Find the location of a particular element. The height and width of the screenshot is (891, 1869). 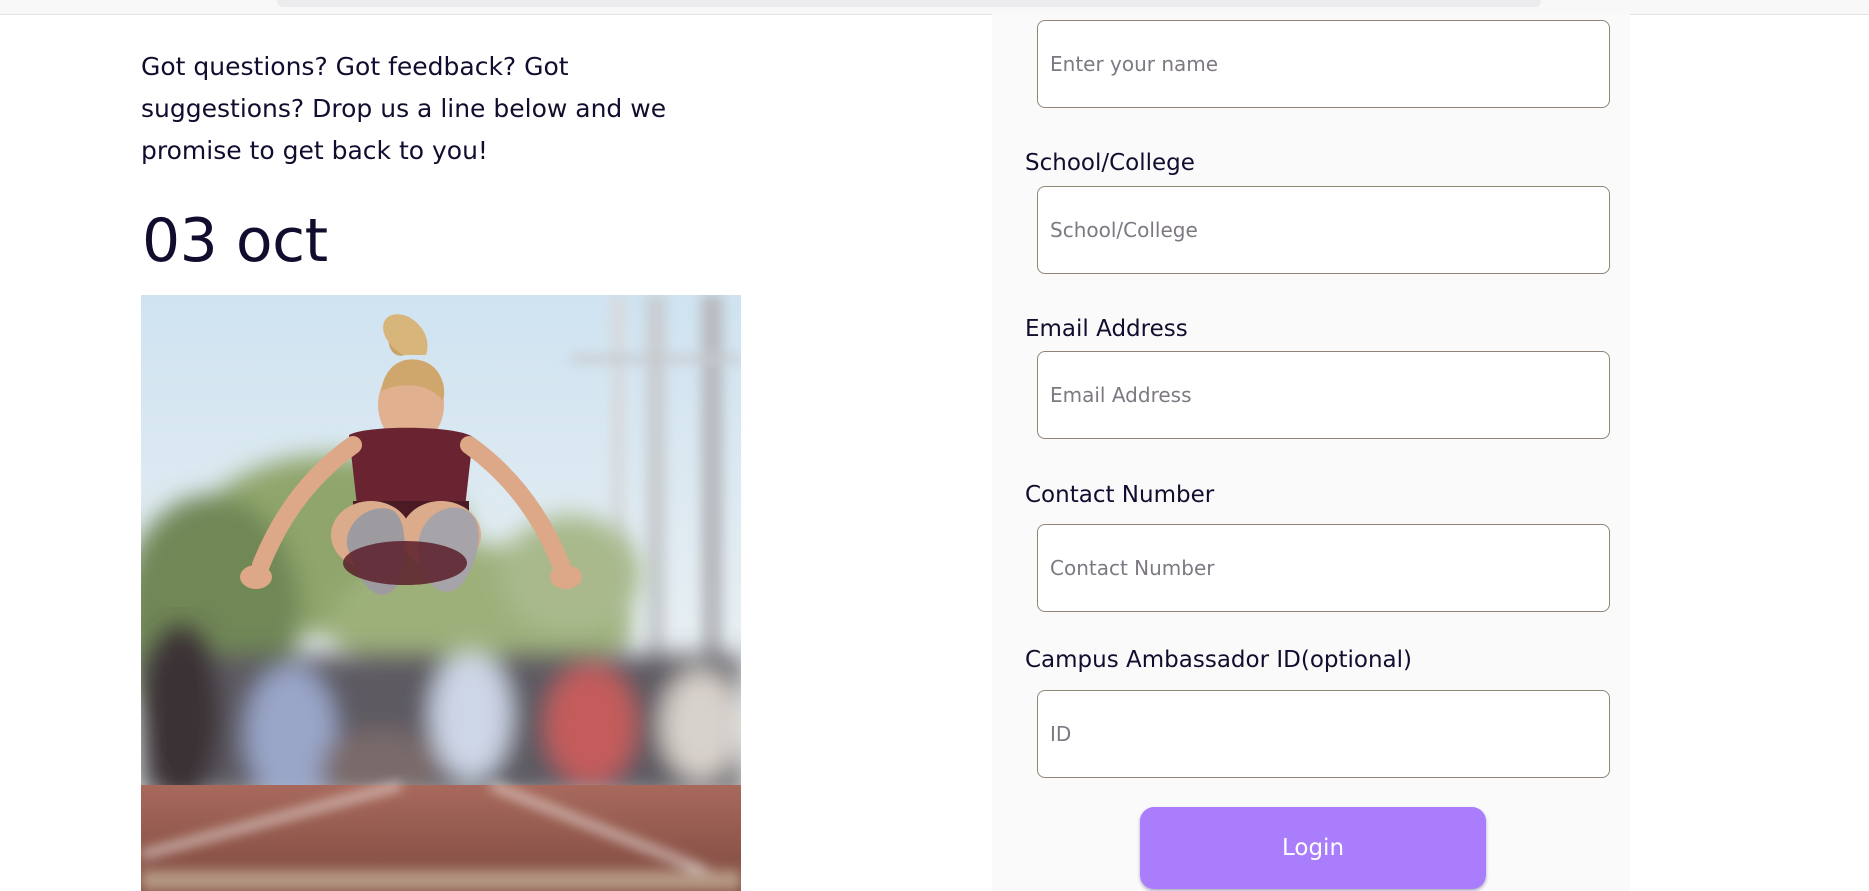

email-label: Email Address is located at coordinates (1106, 329).